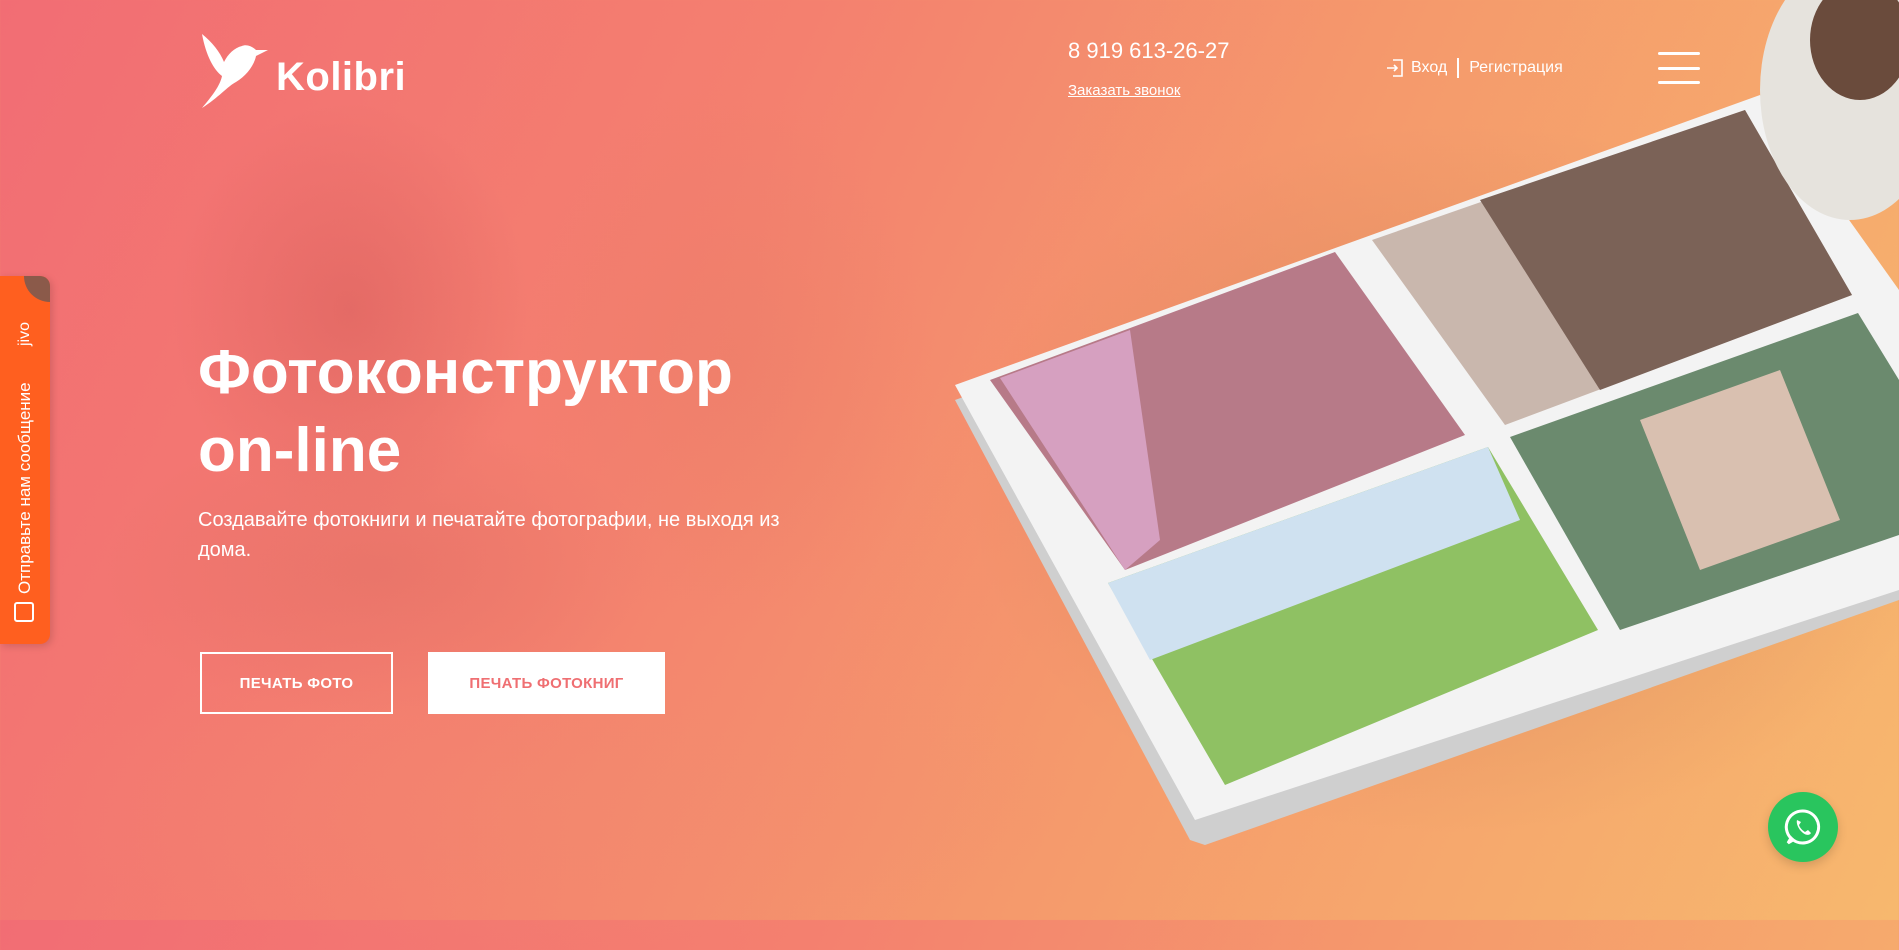  What do you see at coordinates (465, 372) in the screenshot?
I see `hero-title-line1: Фотоконструктор` at bounding box center [465, 372].